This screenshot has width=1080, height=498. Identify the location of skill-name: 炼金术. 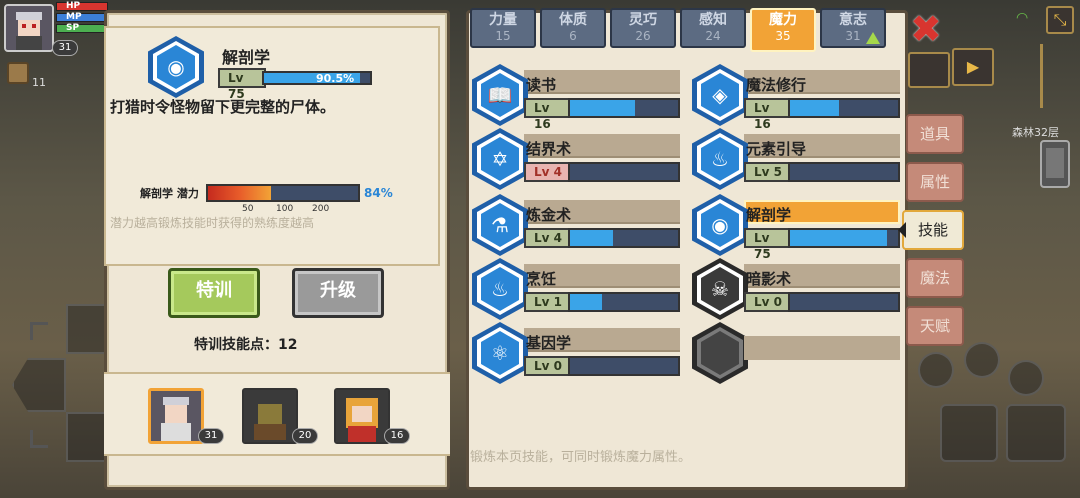
(549, 215).